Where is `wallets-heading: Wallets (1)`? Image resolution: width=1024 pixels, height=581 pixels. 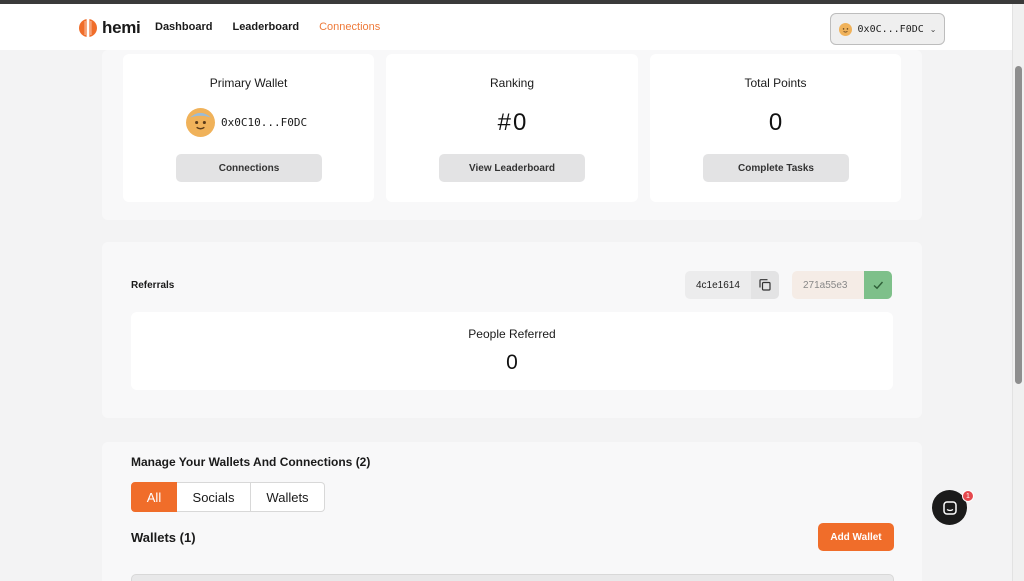 wallets-heading: Wallets (1) is located at coordinates (163, 537).